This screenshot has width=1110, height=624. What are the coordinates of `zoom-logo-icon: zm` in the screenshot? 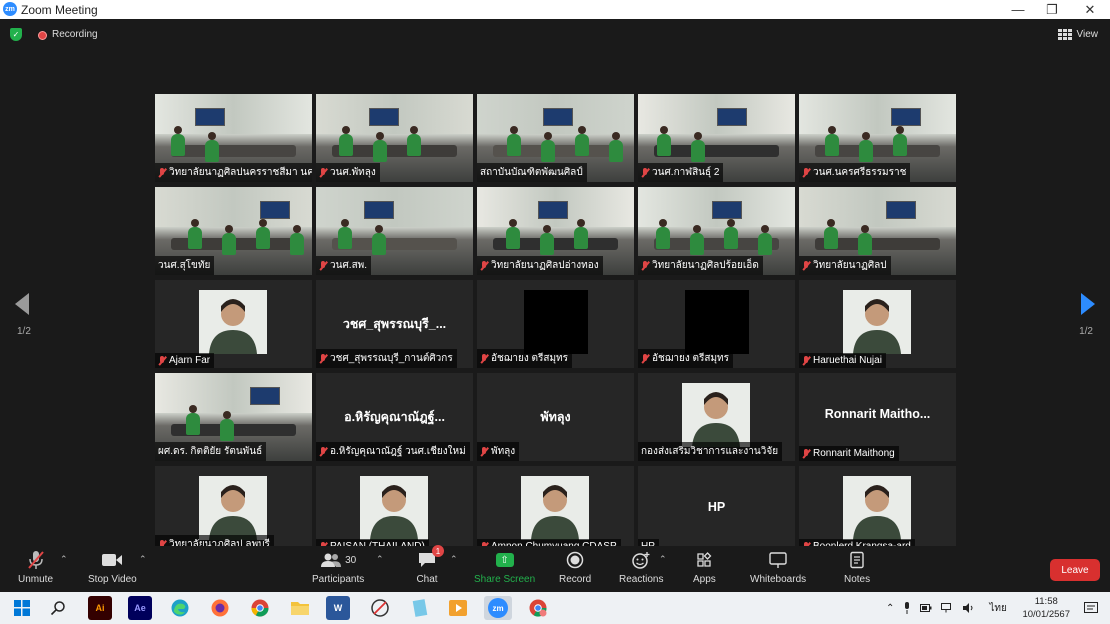 It's located at (10, 9).